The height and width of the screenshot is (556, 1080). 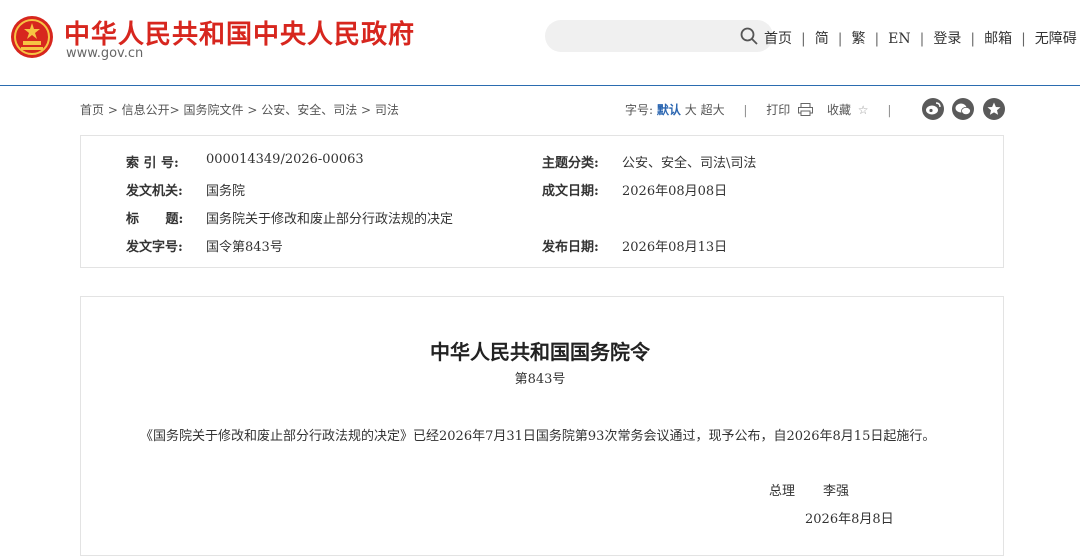 What do you see at coordinates (822, 39) in the screenshot?
I see `nav-simplified: 简` at bounding box center [822, 39].